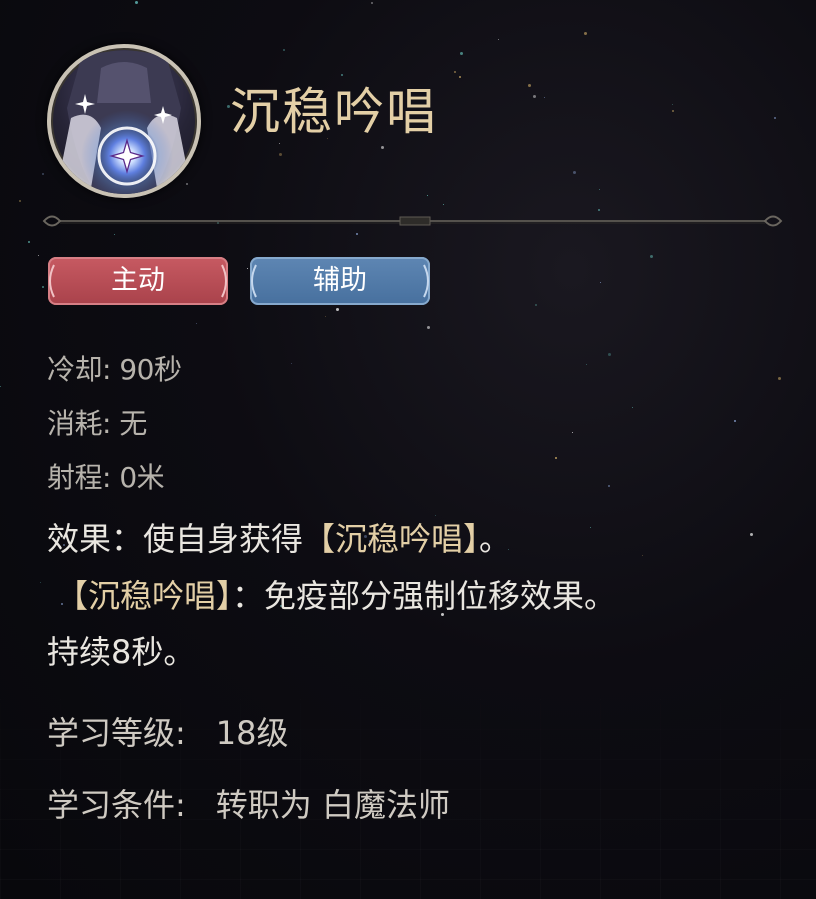  I want to click on learn-condition-label: 学习条件:, so click(116, 805).